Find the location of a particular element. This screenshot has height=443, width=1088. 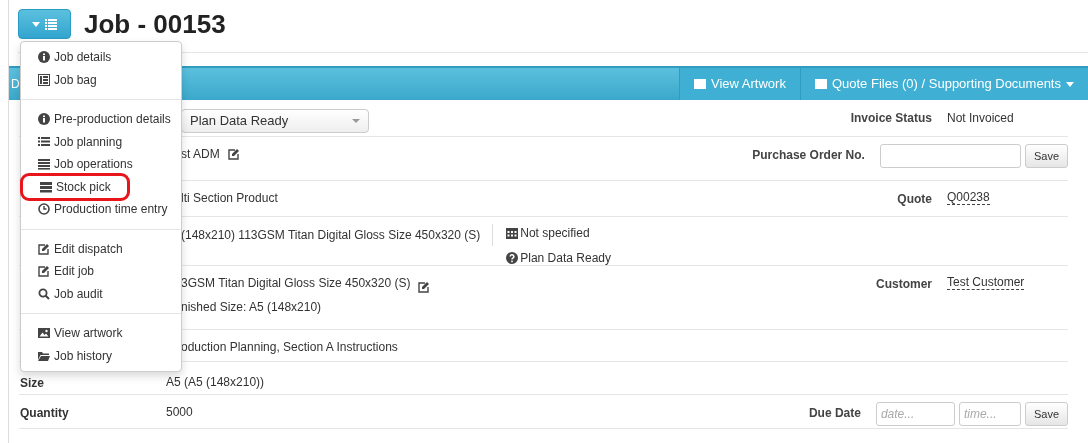

menu-item: Job details is located at coordinates (101, 57).